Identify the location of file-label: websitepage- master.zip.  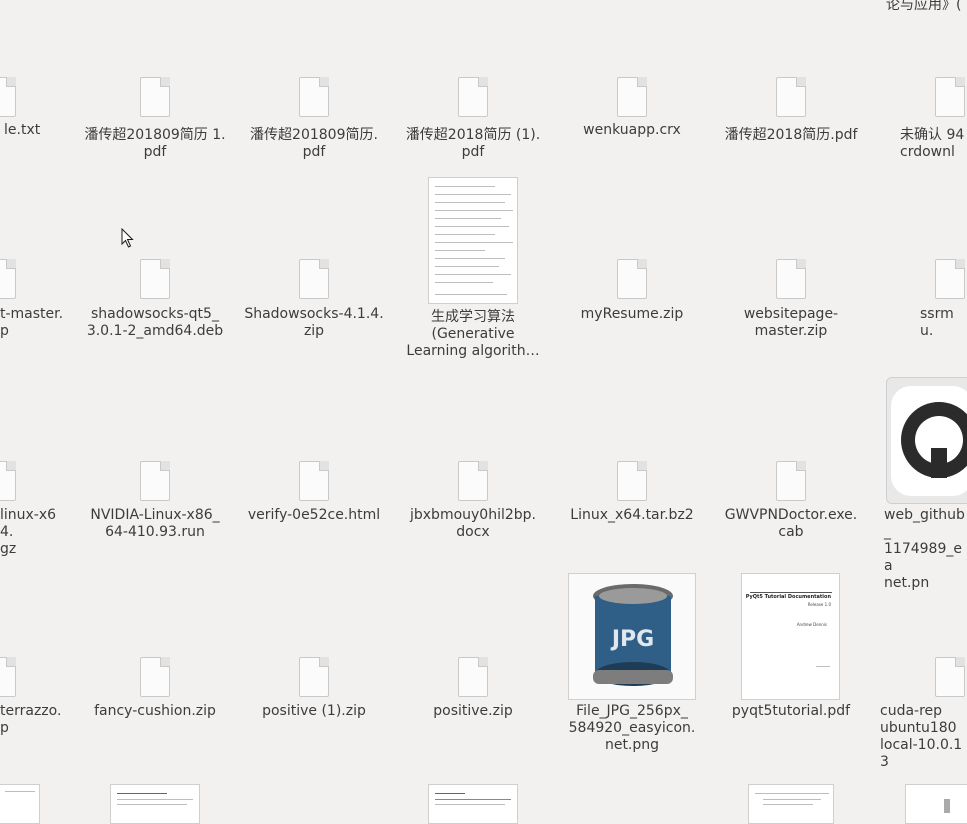
(791, 322).